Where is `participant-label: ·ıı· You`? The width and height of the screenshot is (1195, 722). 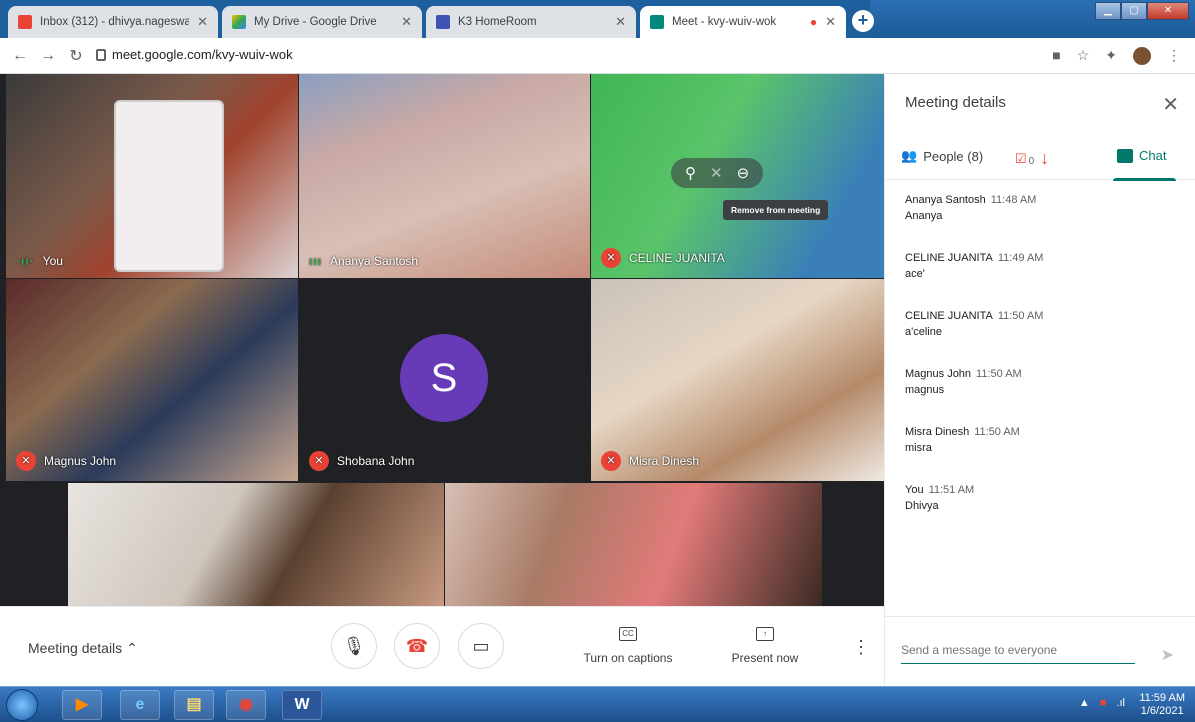
participant-label: ·ıı· You is located at coordinates (39, 261).